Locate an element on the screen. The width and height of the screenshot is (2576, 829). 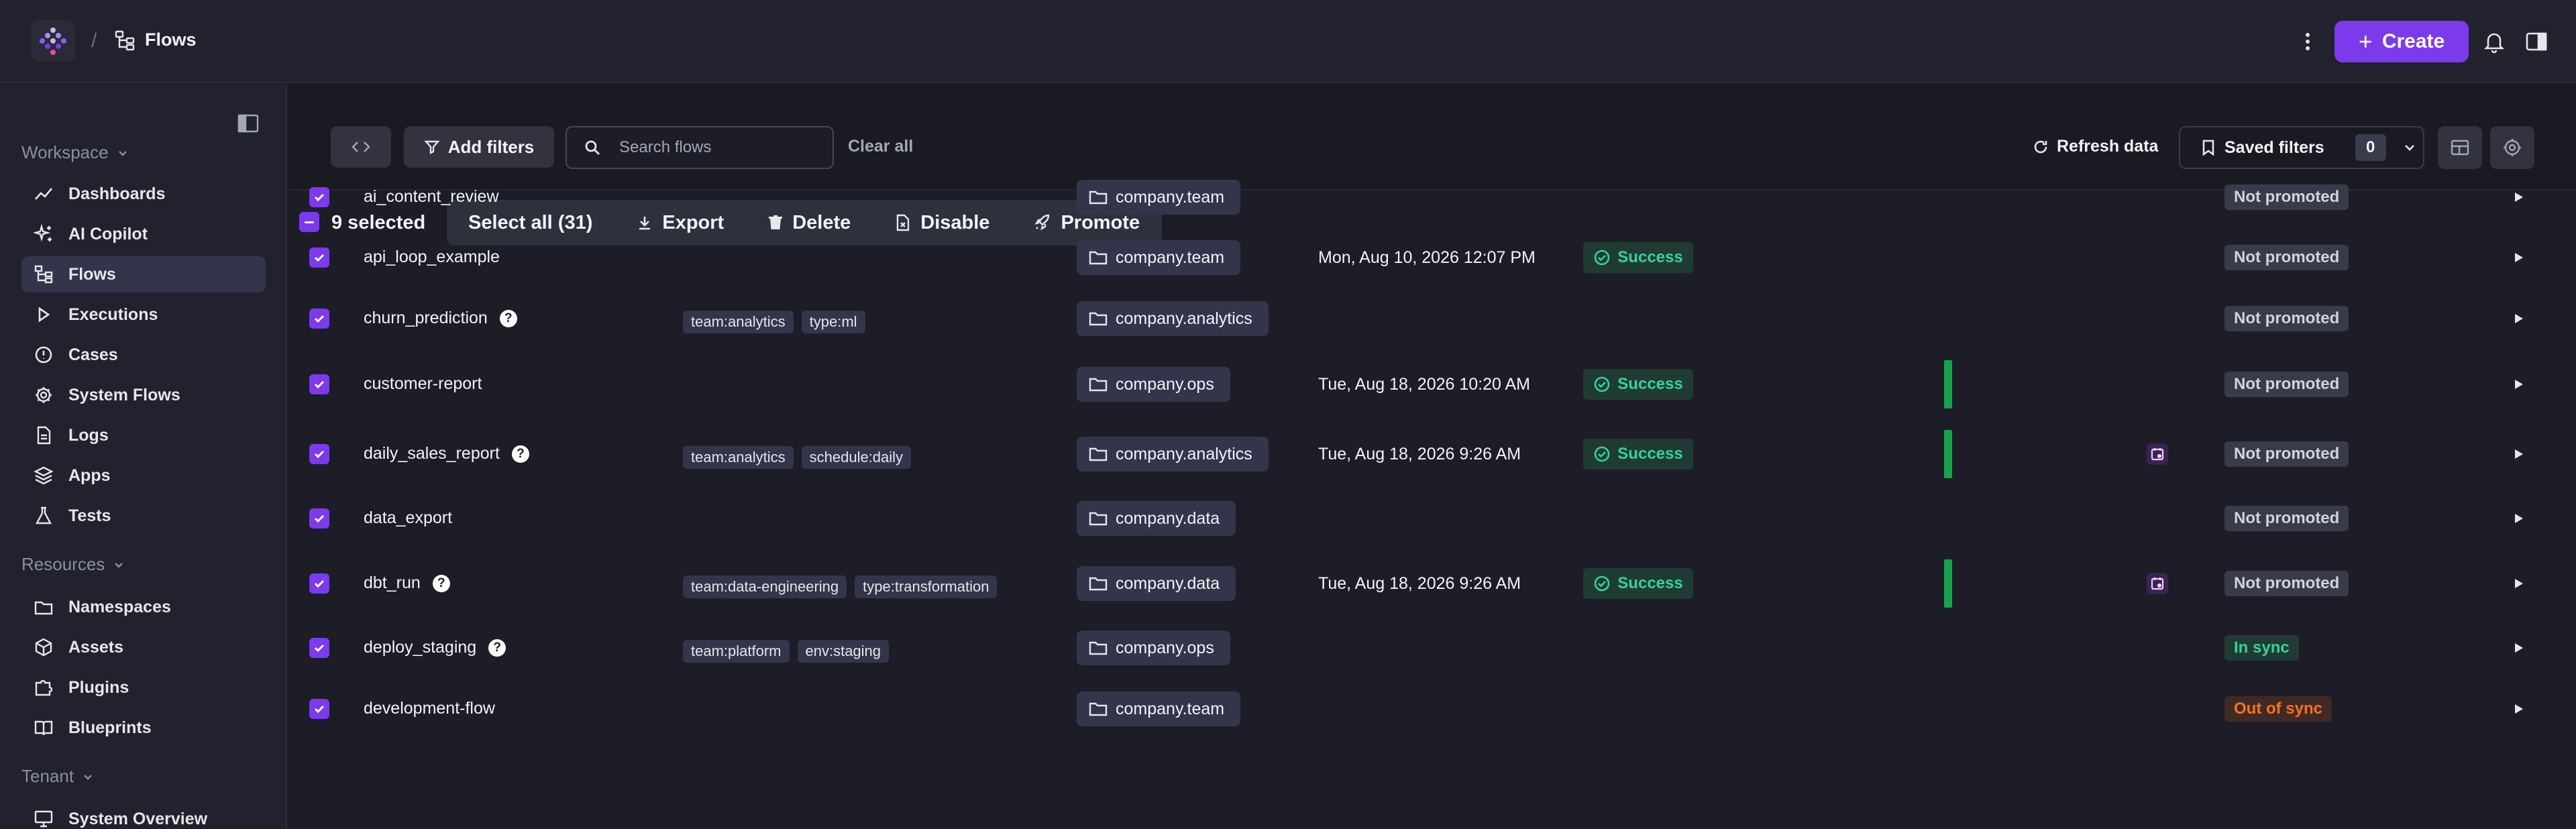
disable-button: Disable is located at coordinates (942, 223).